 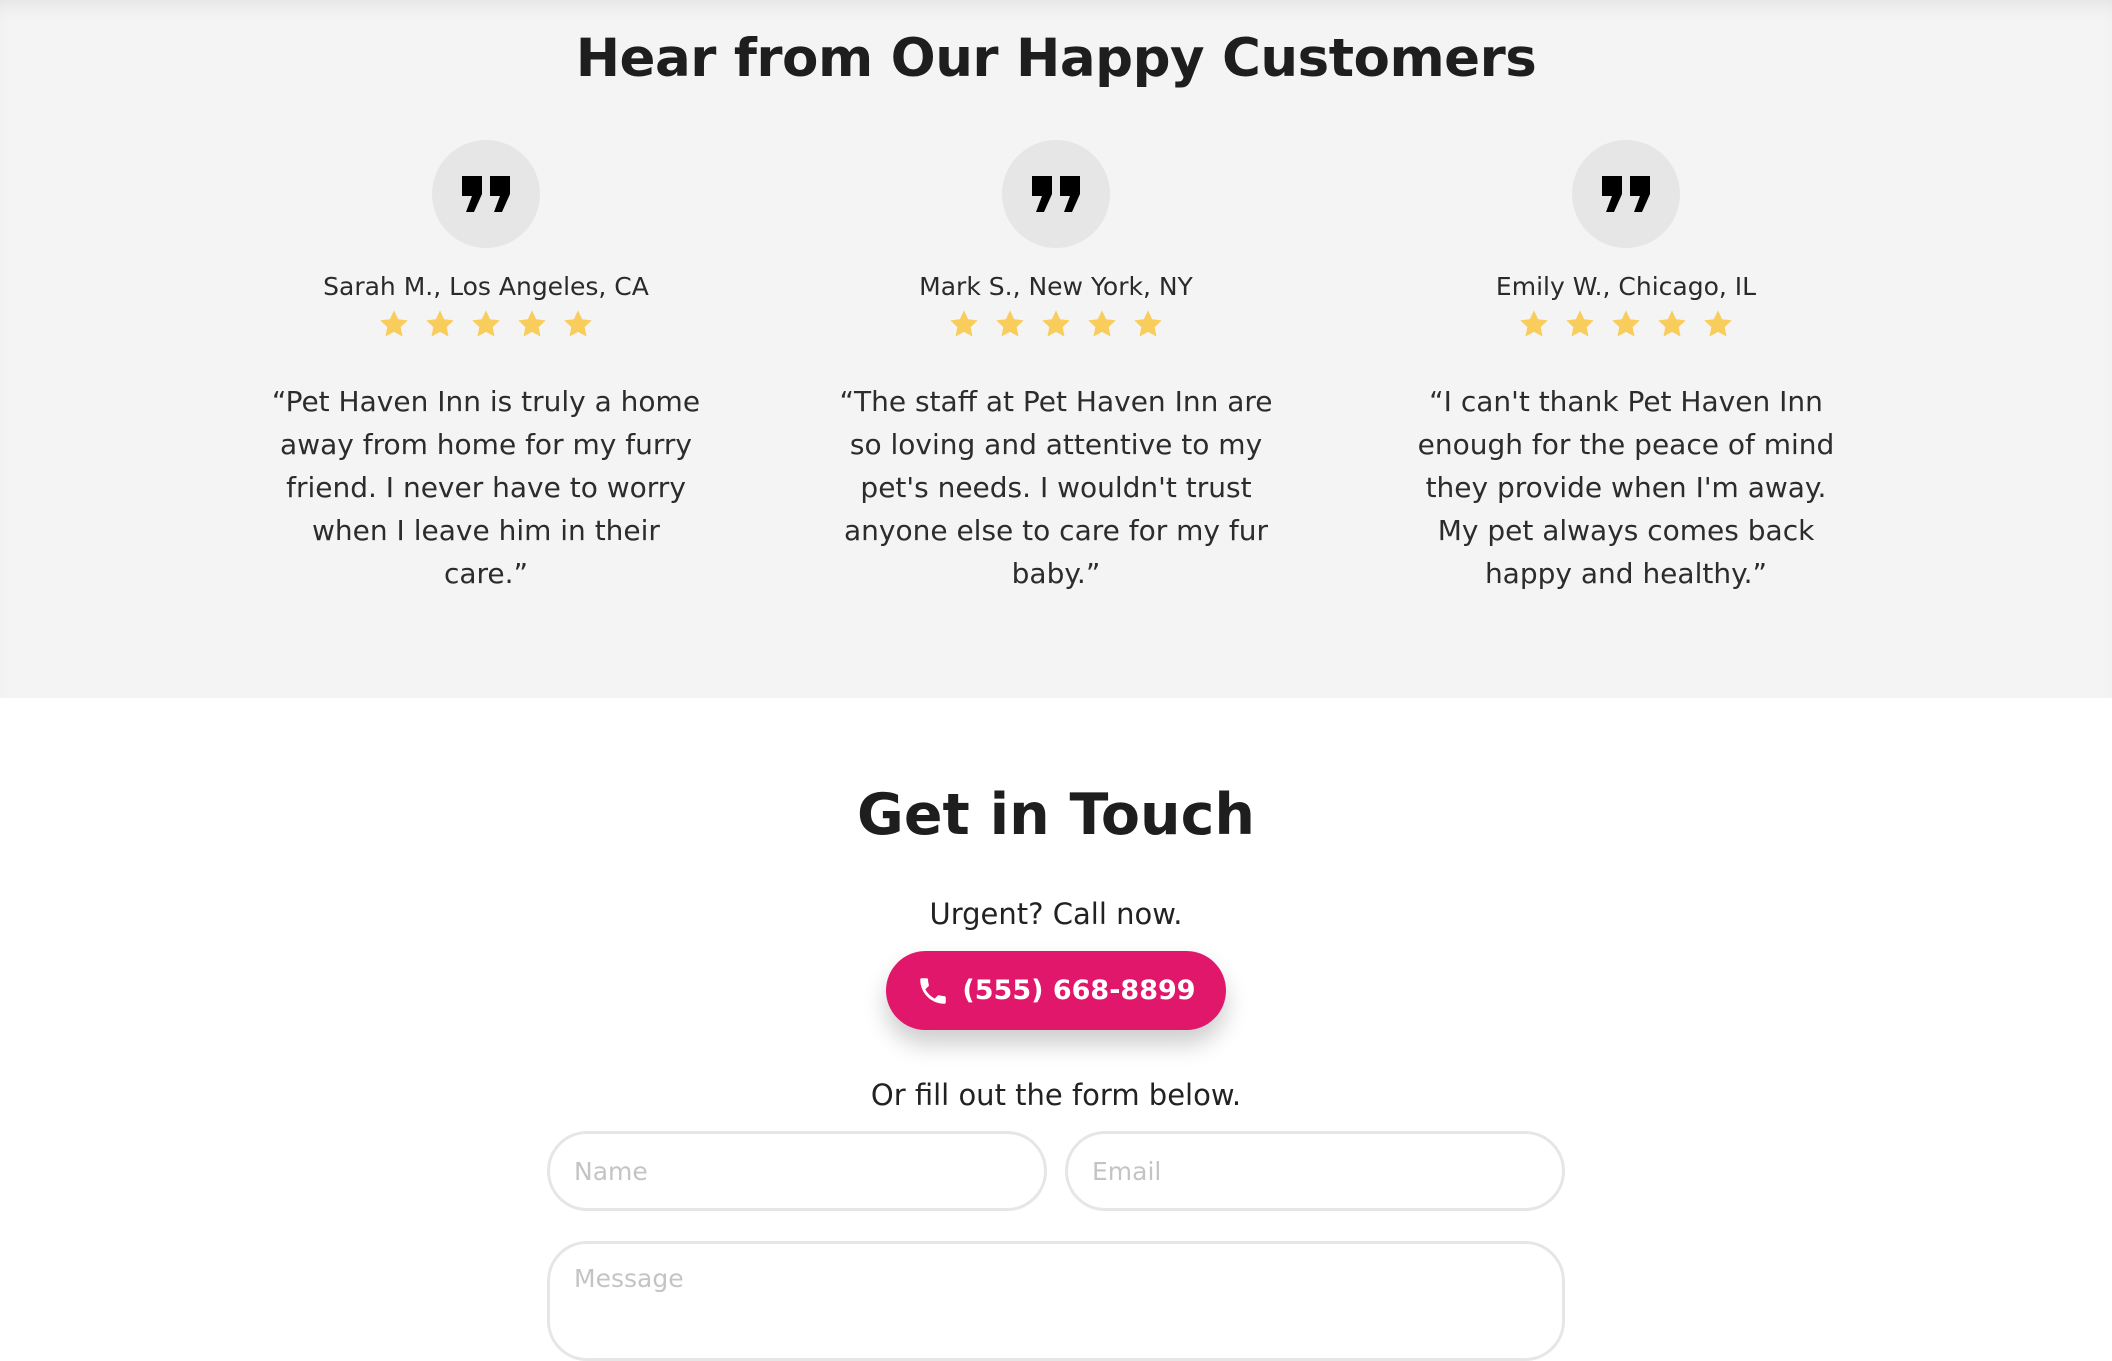 I want to click on call-button: (555) 668-8899, so click(x=1056, y=990).